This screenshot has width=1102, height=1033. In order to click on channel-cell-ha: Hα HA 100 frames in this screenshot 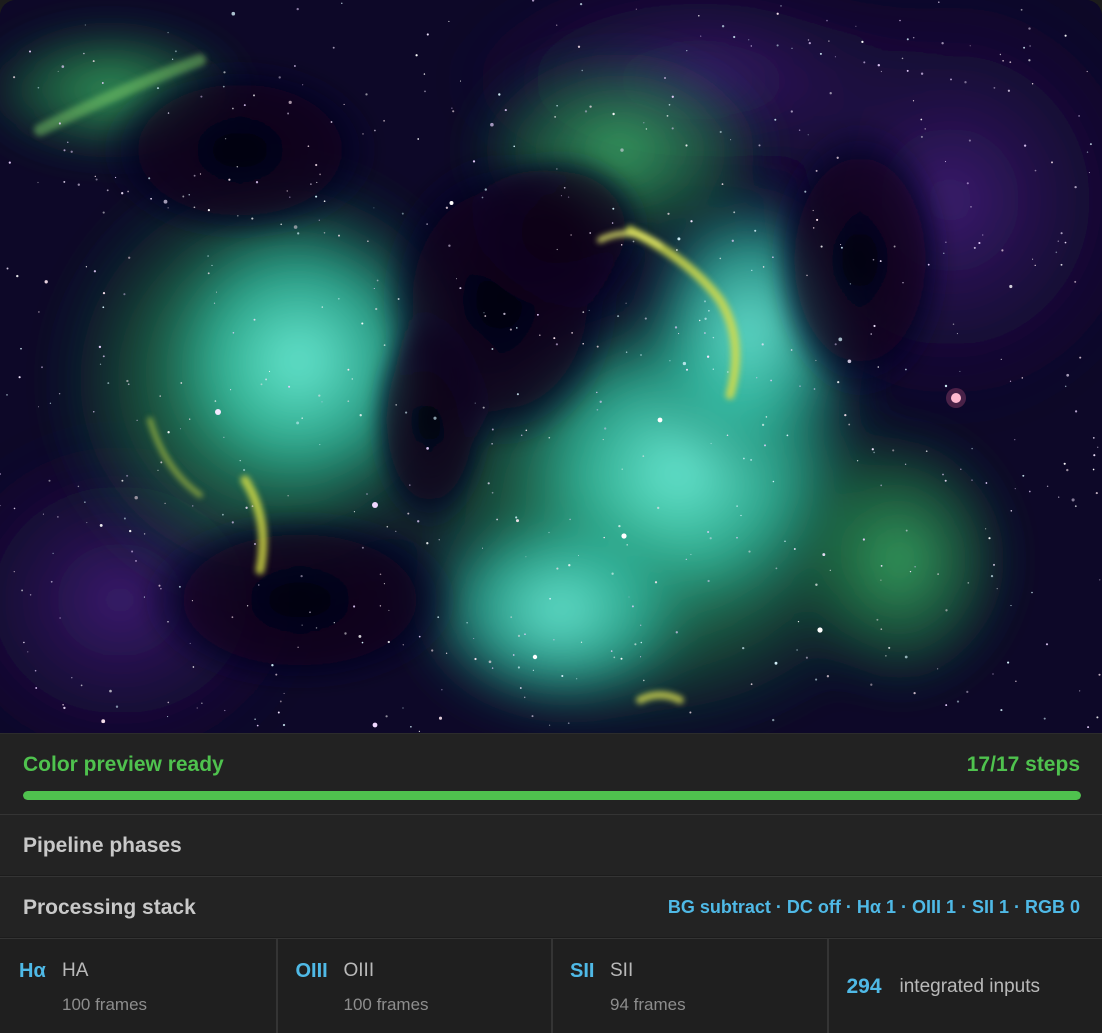, I will do `click(138, 986)`.